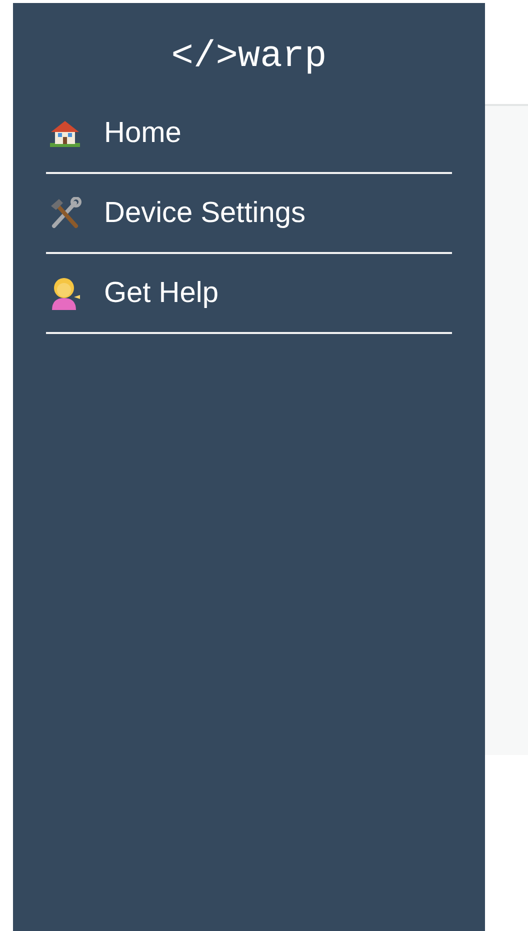  What do you see at coordinates (249, 57) in the screenshot?
I see `logo: </>warp` at bounding box center [249, 57].